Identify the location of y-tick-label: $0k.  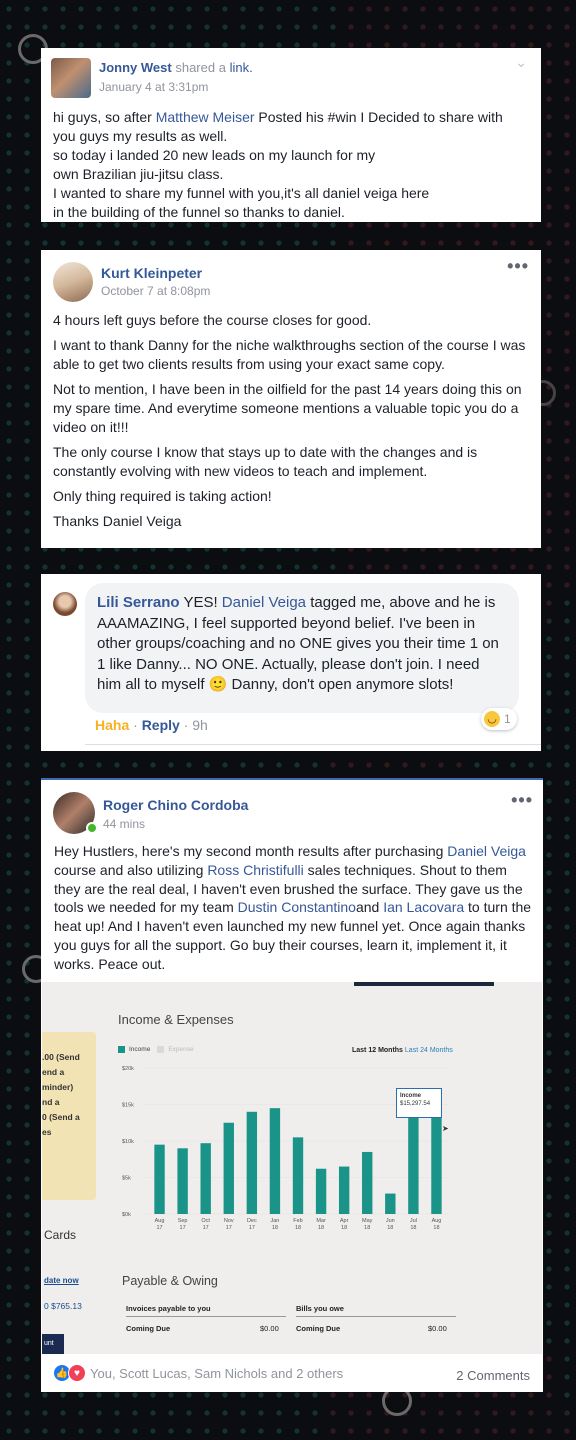
(126, 1215).